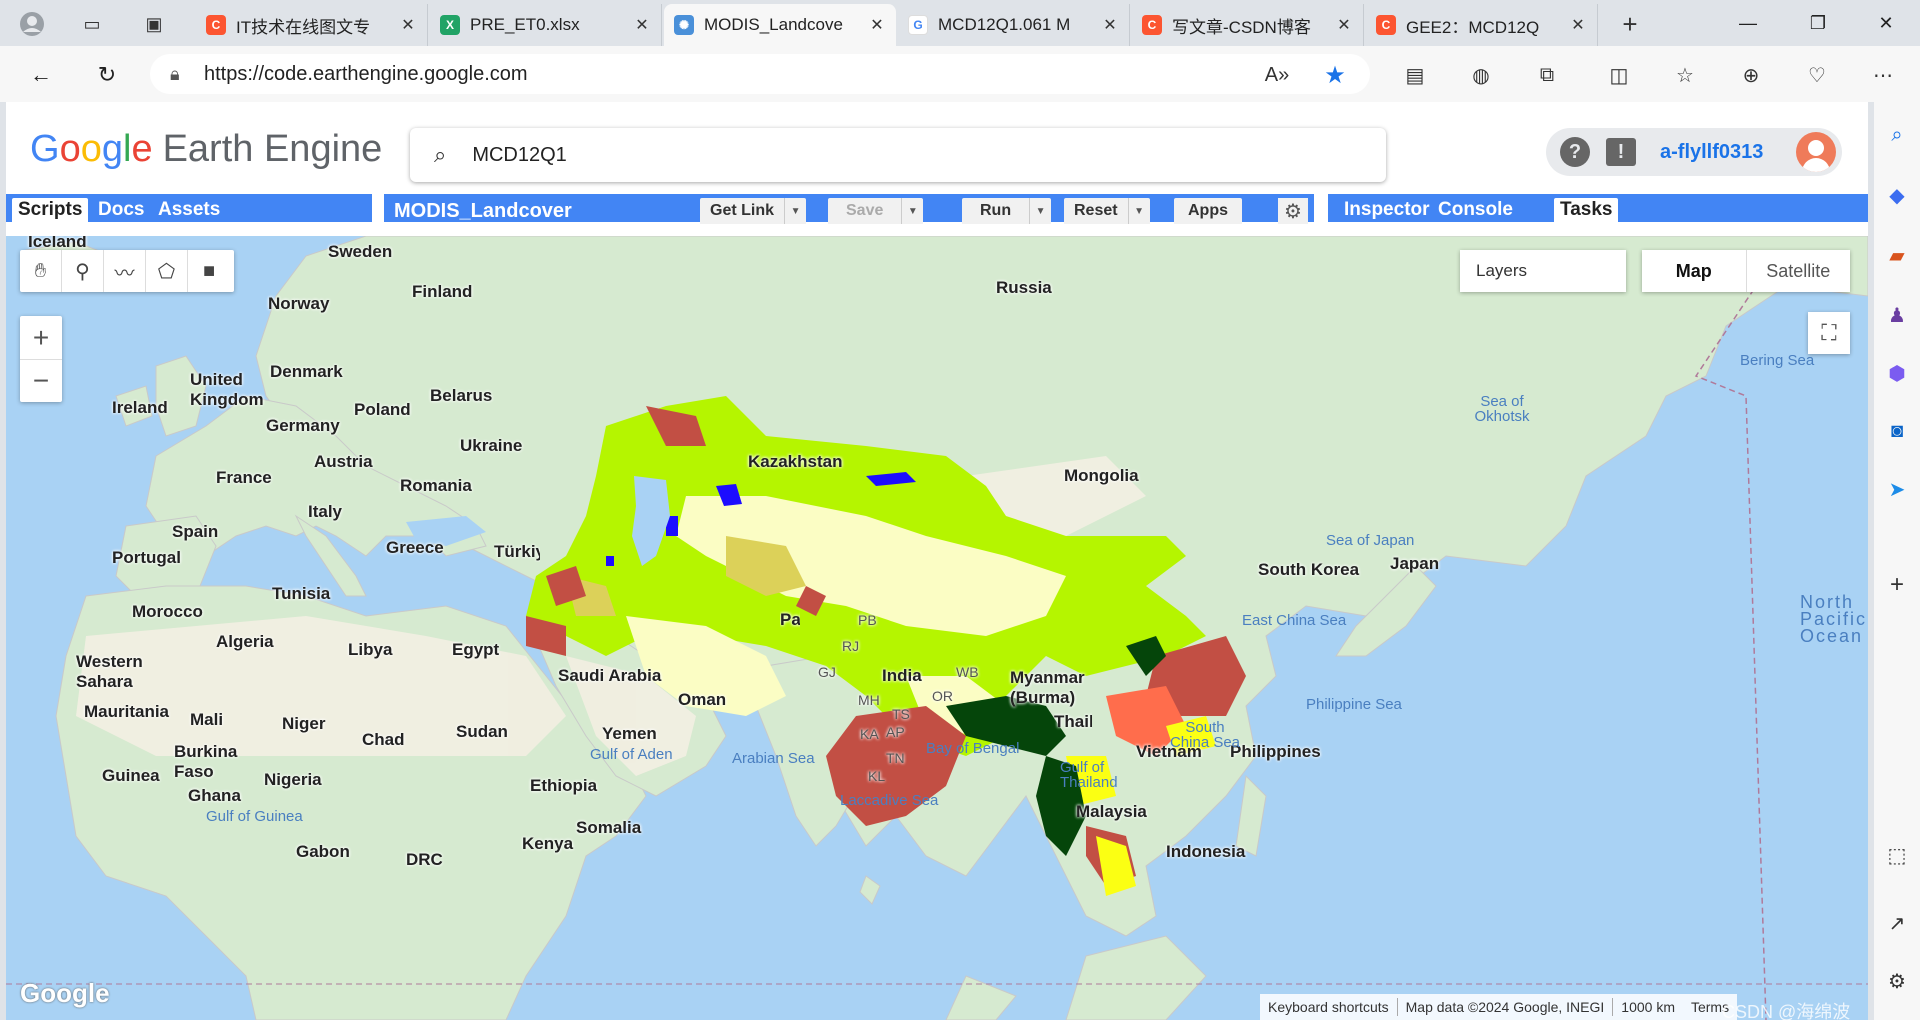 This screenshot has height=1020, width=1920. I want to click on tab-assets: Assets, so click(189, 210).